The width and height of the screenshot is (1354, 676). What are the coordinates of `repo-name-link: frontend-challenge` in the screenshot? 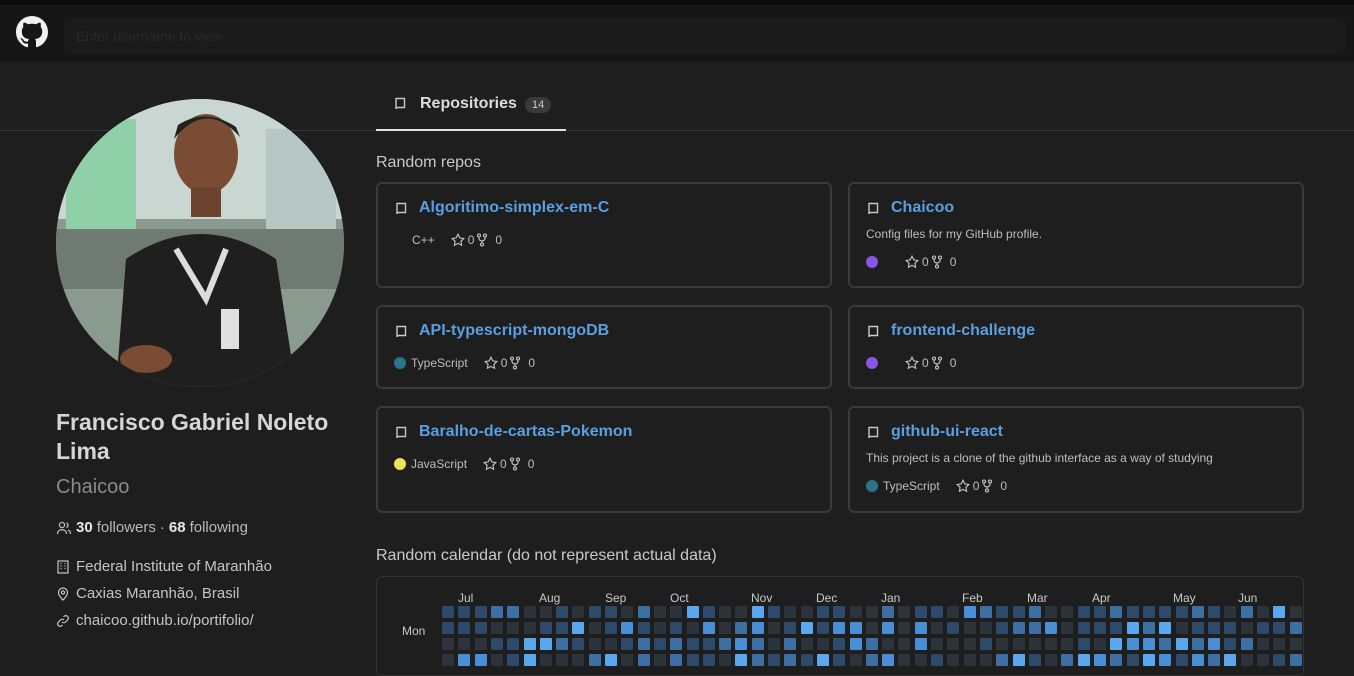 It's located at (963, 331).